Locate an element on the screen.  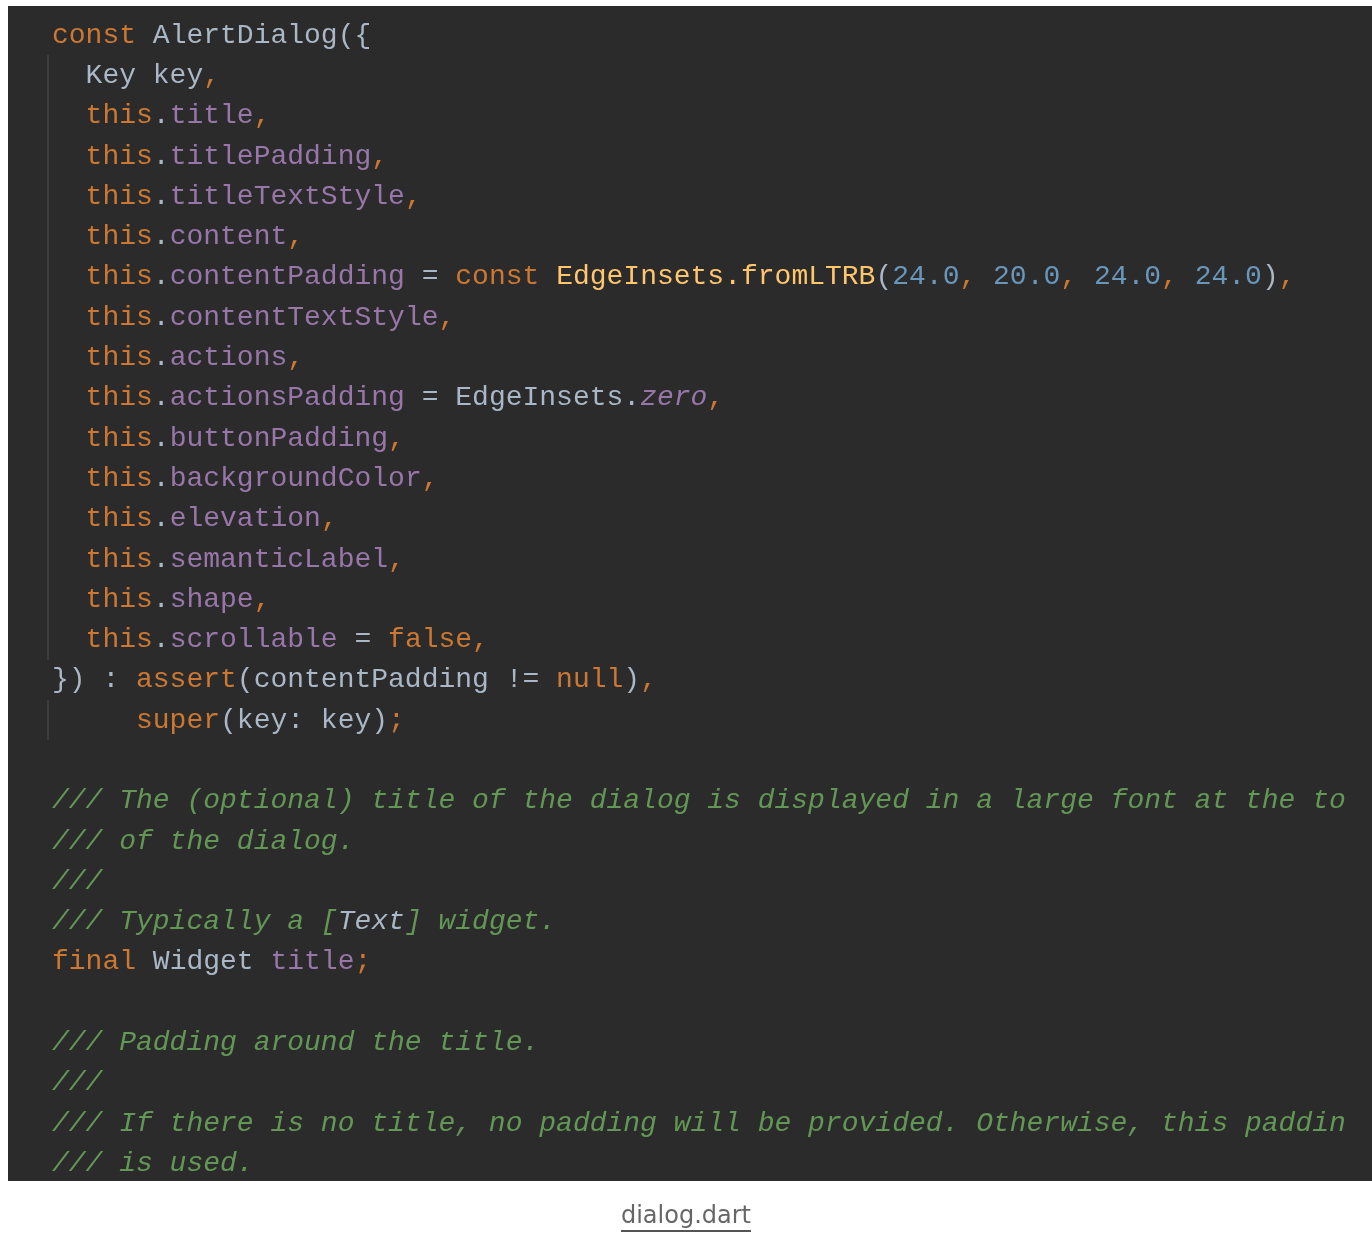
code-comment: /// The (optional) title of the dialog is displayed in a large font at the to is located at coordinates (699, 801).